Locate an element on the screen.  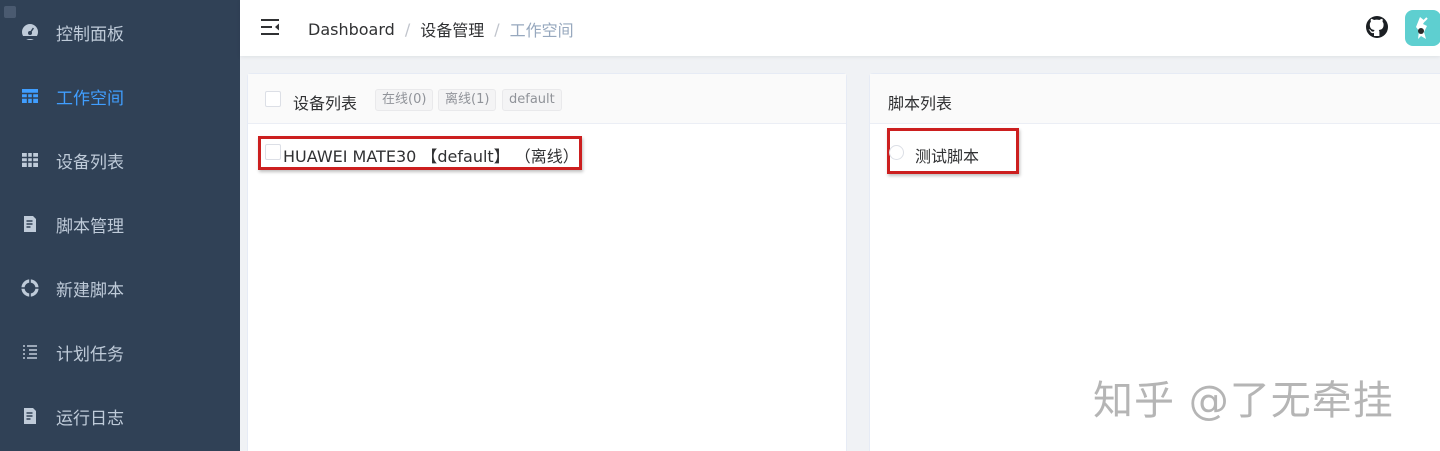
sidebar-item-scheduled-tasks: 计划任务 is located at coordinates (120, 352).